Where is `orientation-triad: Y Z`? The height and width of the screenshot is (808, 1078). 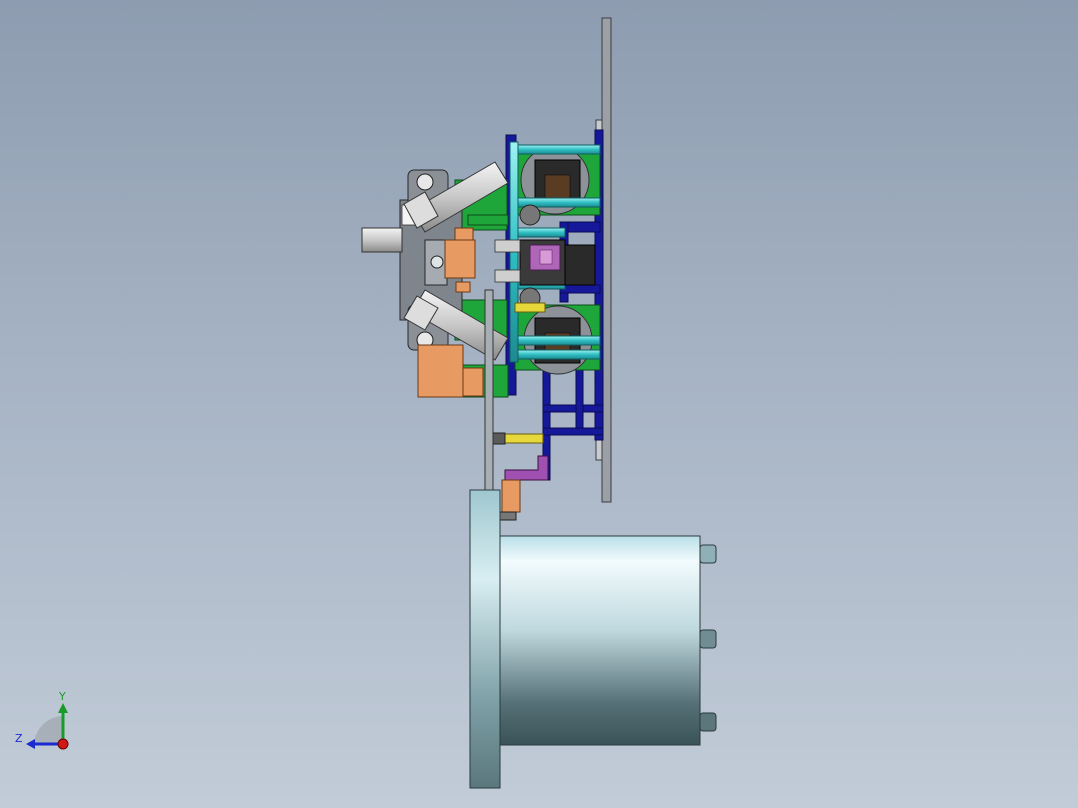 orientation-triad: Y Z is located at coordinates (42, 720).